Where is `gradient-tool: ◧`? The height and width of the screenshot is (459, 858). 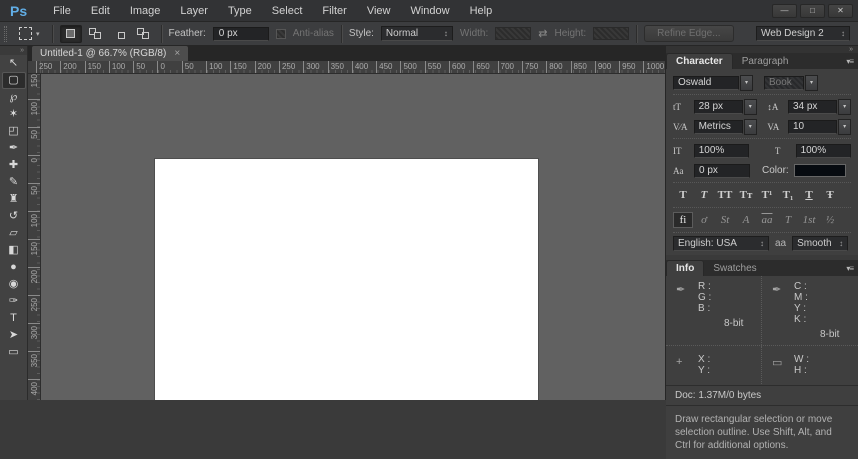 gradient-tool: ◧ is located at coordinates (14, 250).